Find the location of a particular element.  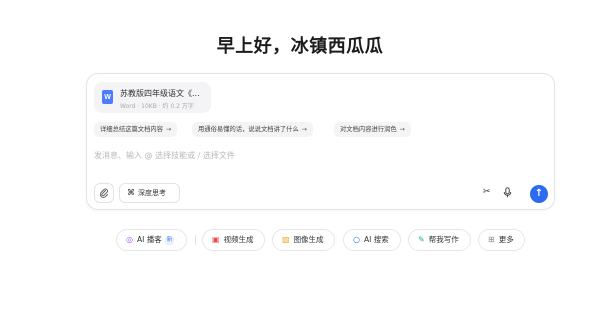

skill-label: 视频生成 is located at coordinates (238, 239).